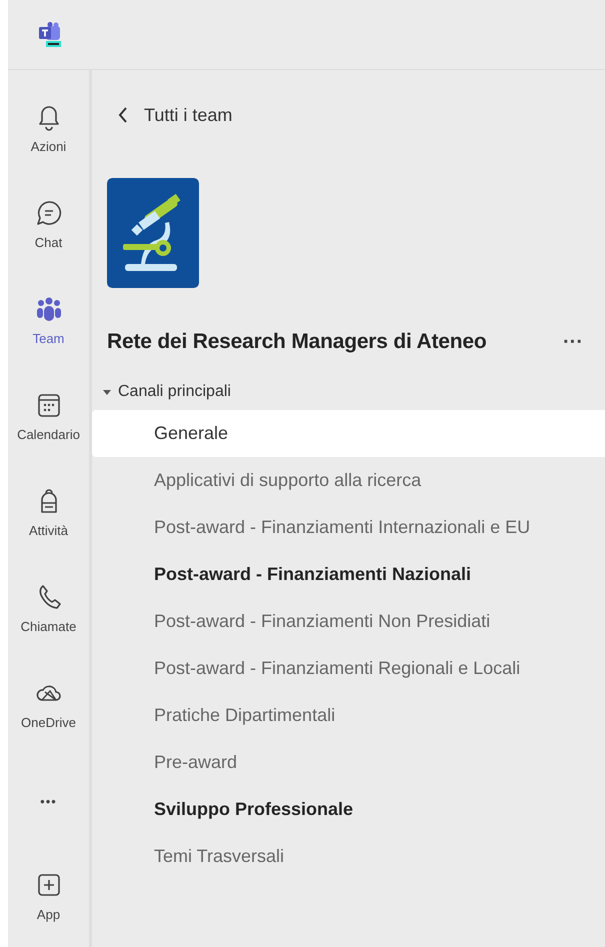 This screenshot has height=947, width=605. What do you see at coordinates (48, 147) in the screenshot?
I see `rail-label: Azioni` at bounding box center [48, 147].